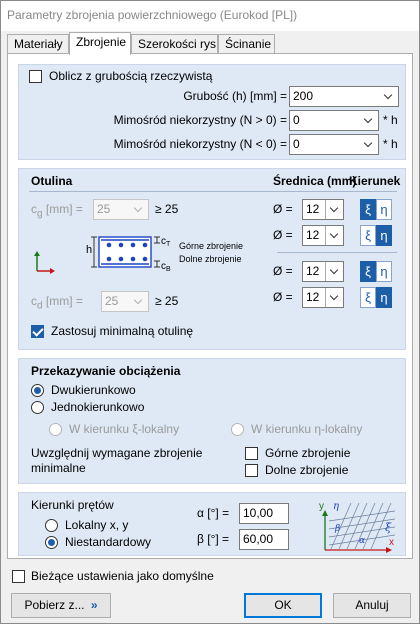 The image size is (420, 624). What do you see at coordinates (372, 605) in the screenshot?
I see `cancel-button: Anuluj` at bounding box center [372, 605].